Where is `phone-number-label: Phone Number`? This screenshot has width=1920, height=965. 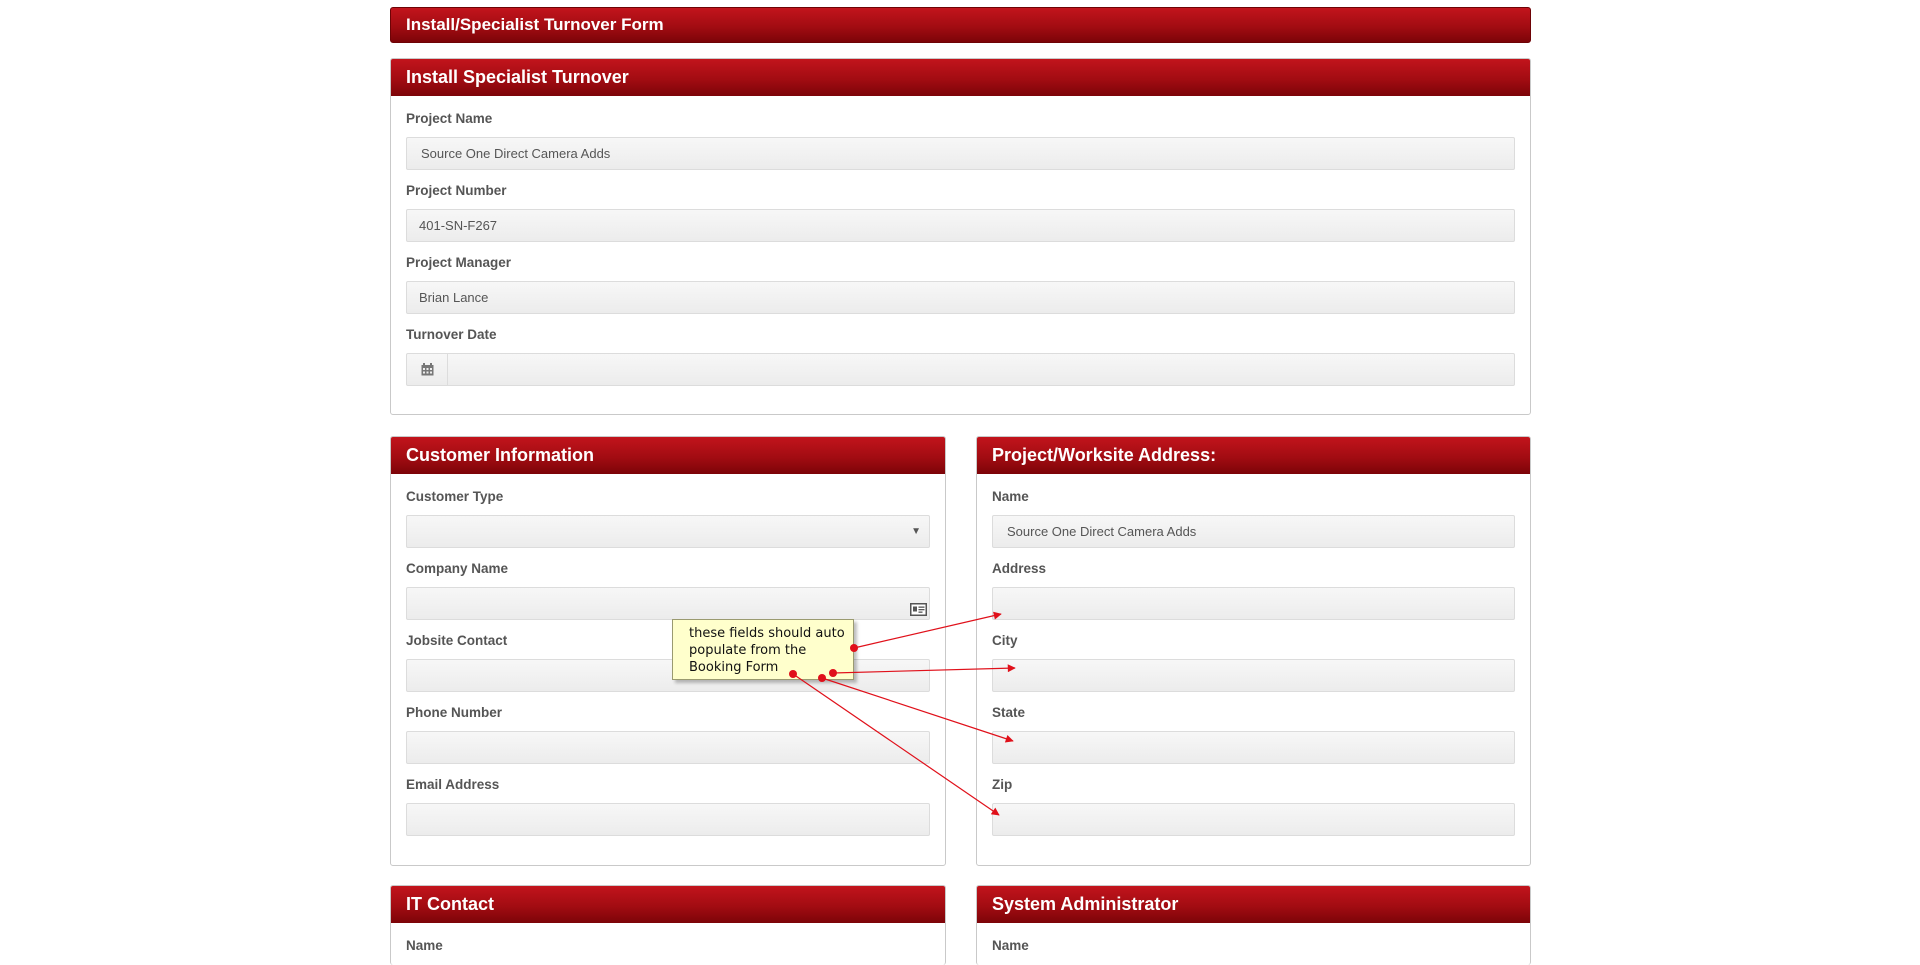 phone-number-label: Phone Number is located at coordinates (454, 712).